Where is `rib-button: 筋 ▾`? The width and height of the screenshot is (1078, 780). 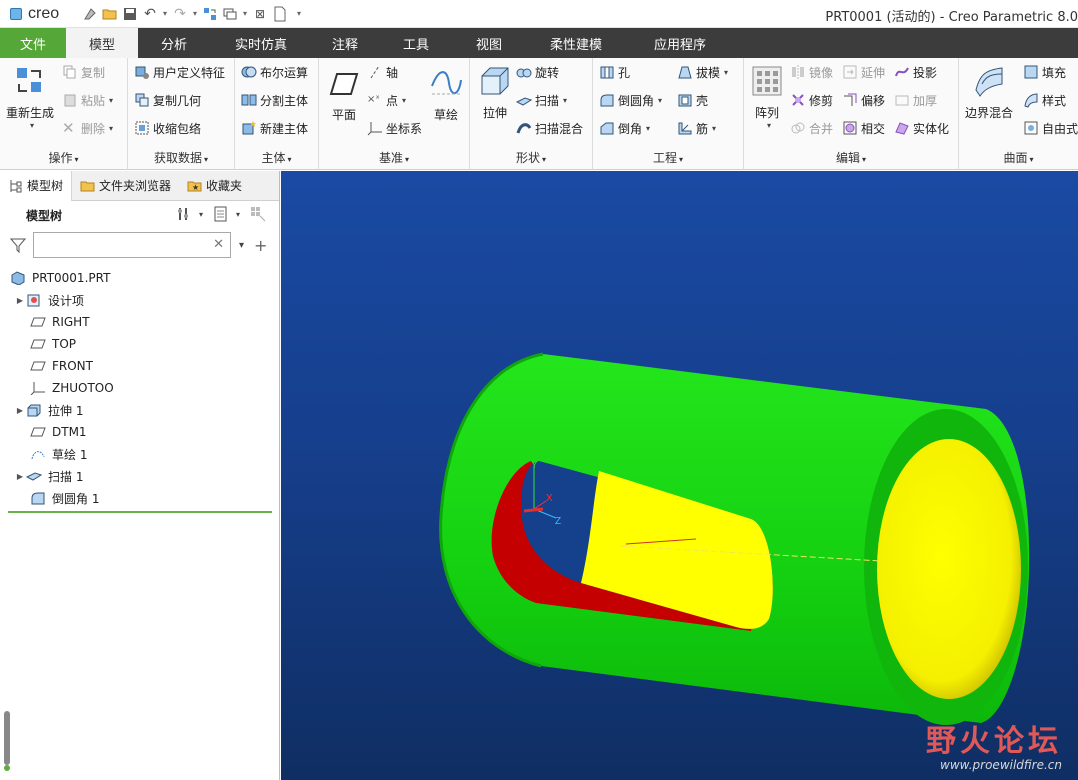 rib-button: 筋 ▾ is located at coordinates (696, 128).